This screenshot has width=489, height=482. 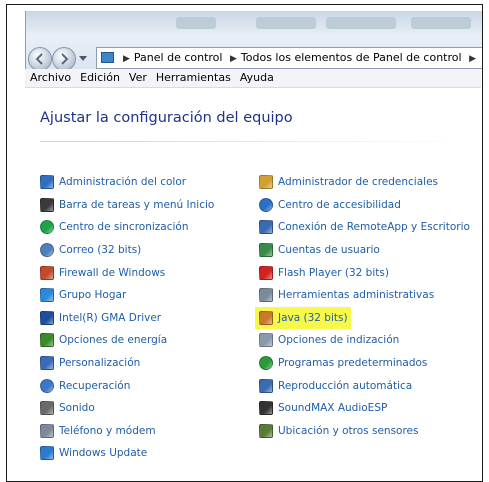 What do you see at coordinates (47, 227) in the screenshot?
I see `sync-center-icon` at bounding box center [47, 227].